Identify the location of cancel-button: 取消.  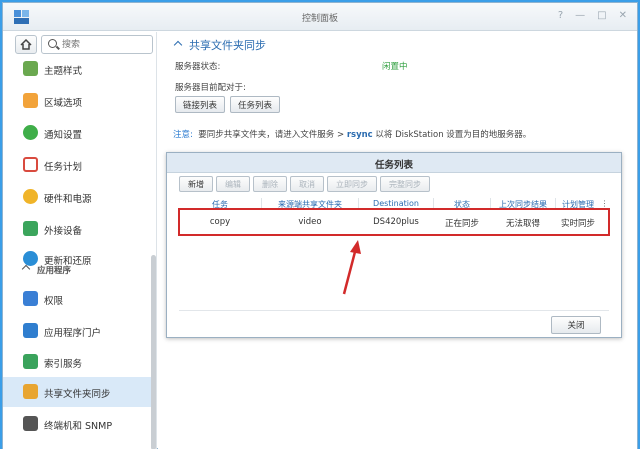
(307, 184).